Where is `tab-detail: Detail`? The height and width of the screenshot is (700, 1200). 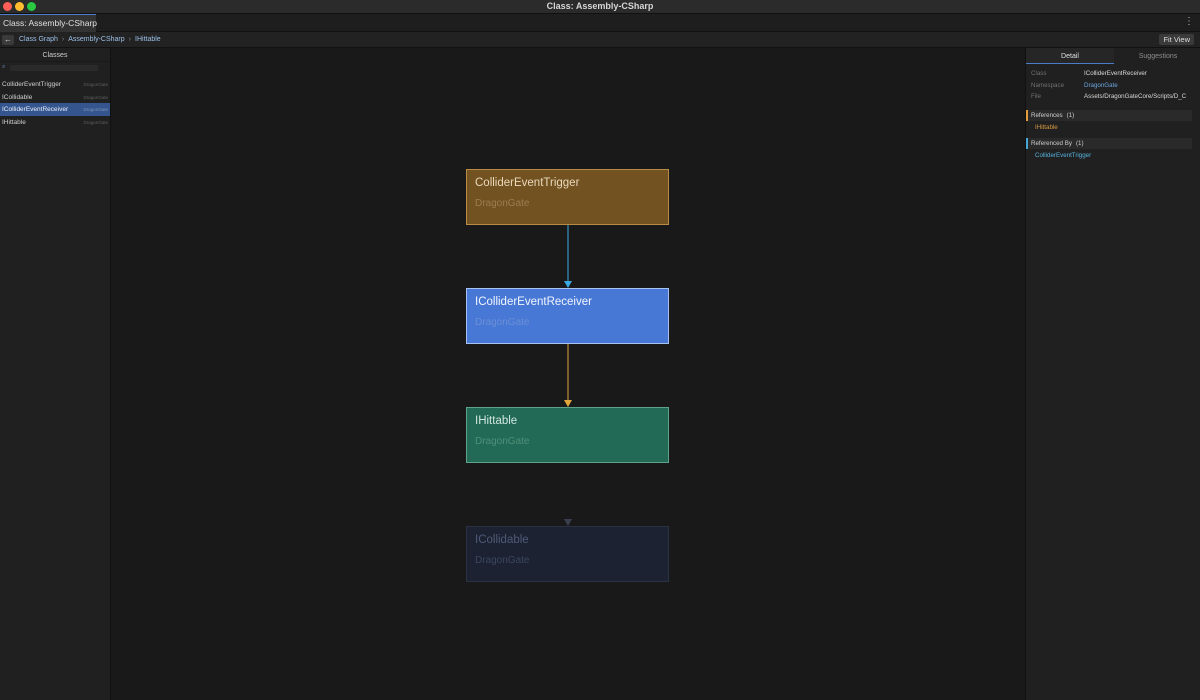 tab-detail: Detail is located at coordinates (1070, 56).